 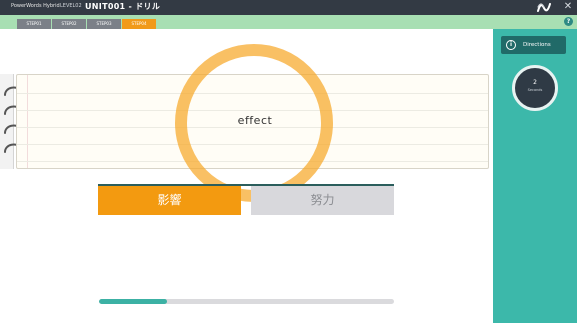 I want to click on countdown-timer: 2 Seconds, so click(x=535, y=88).